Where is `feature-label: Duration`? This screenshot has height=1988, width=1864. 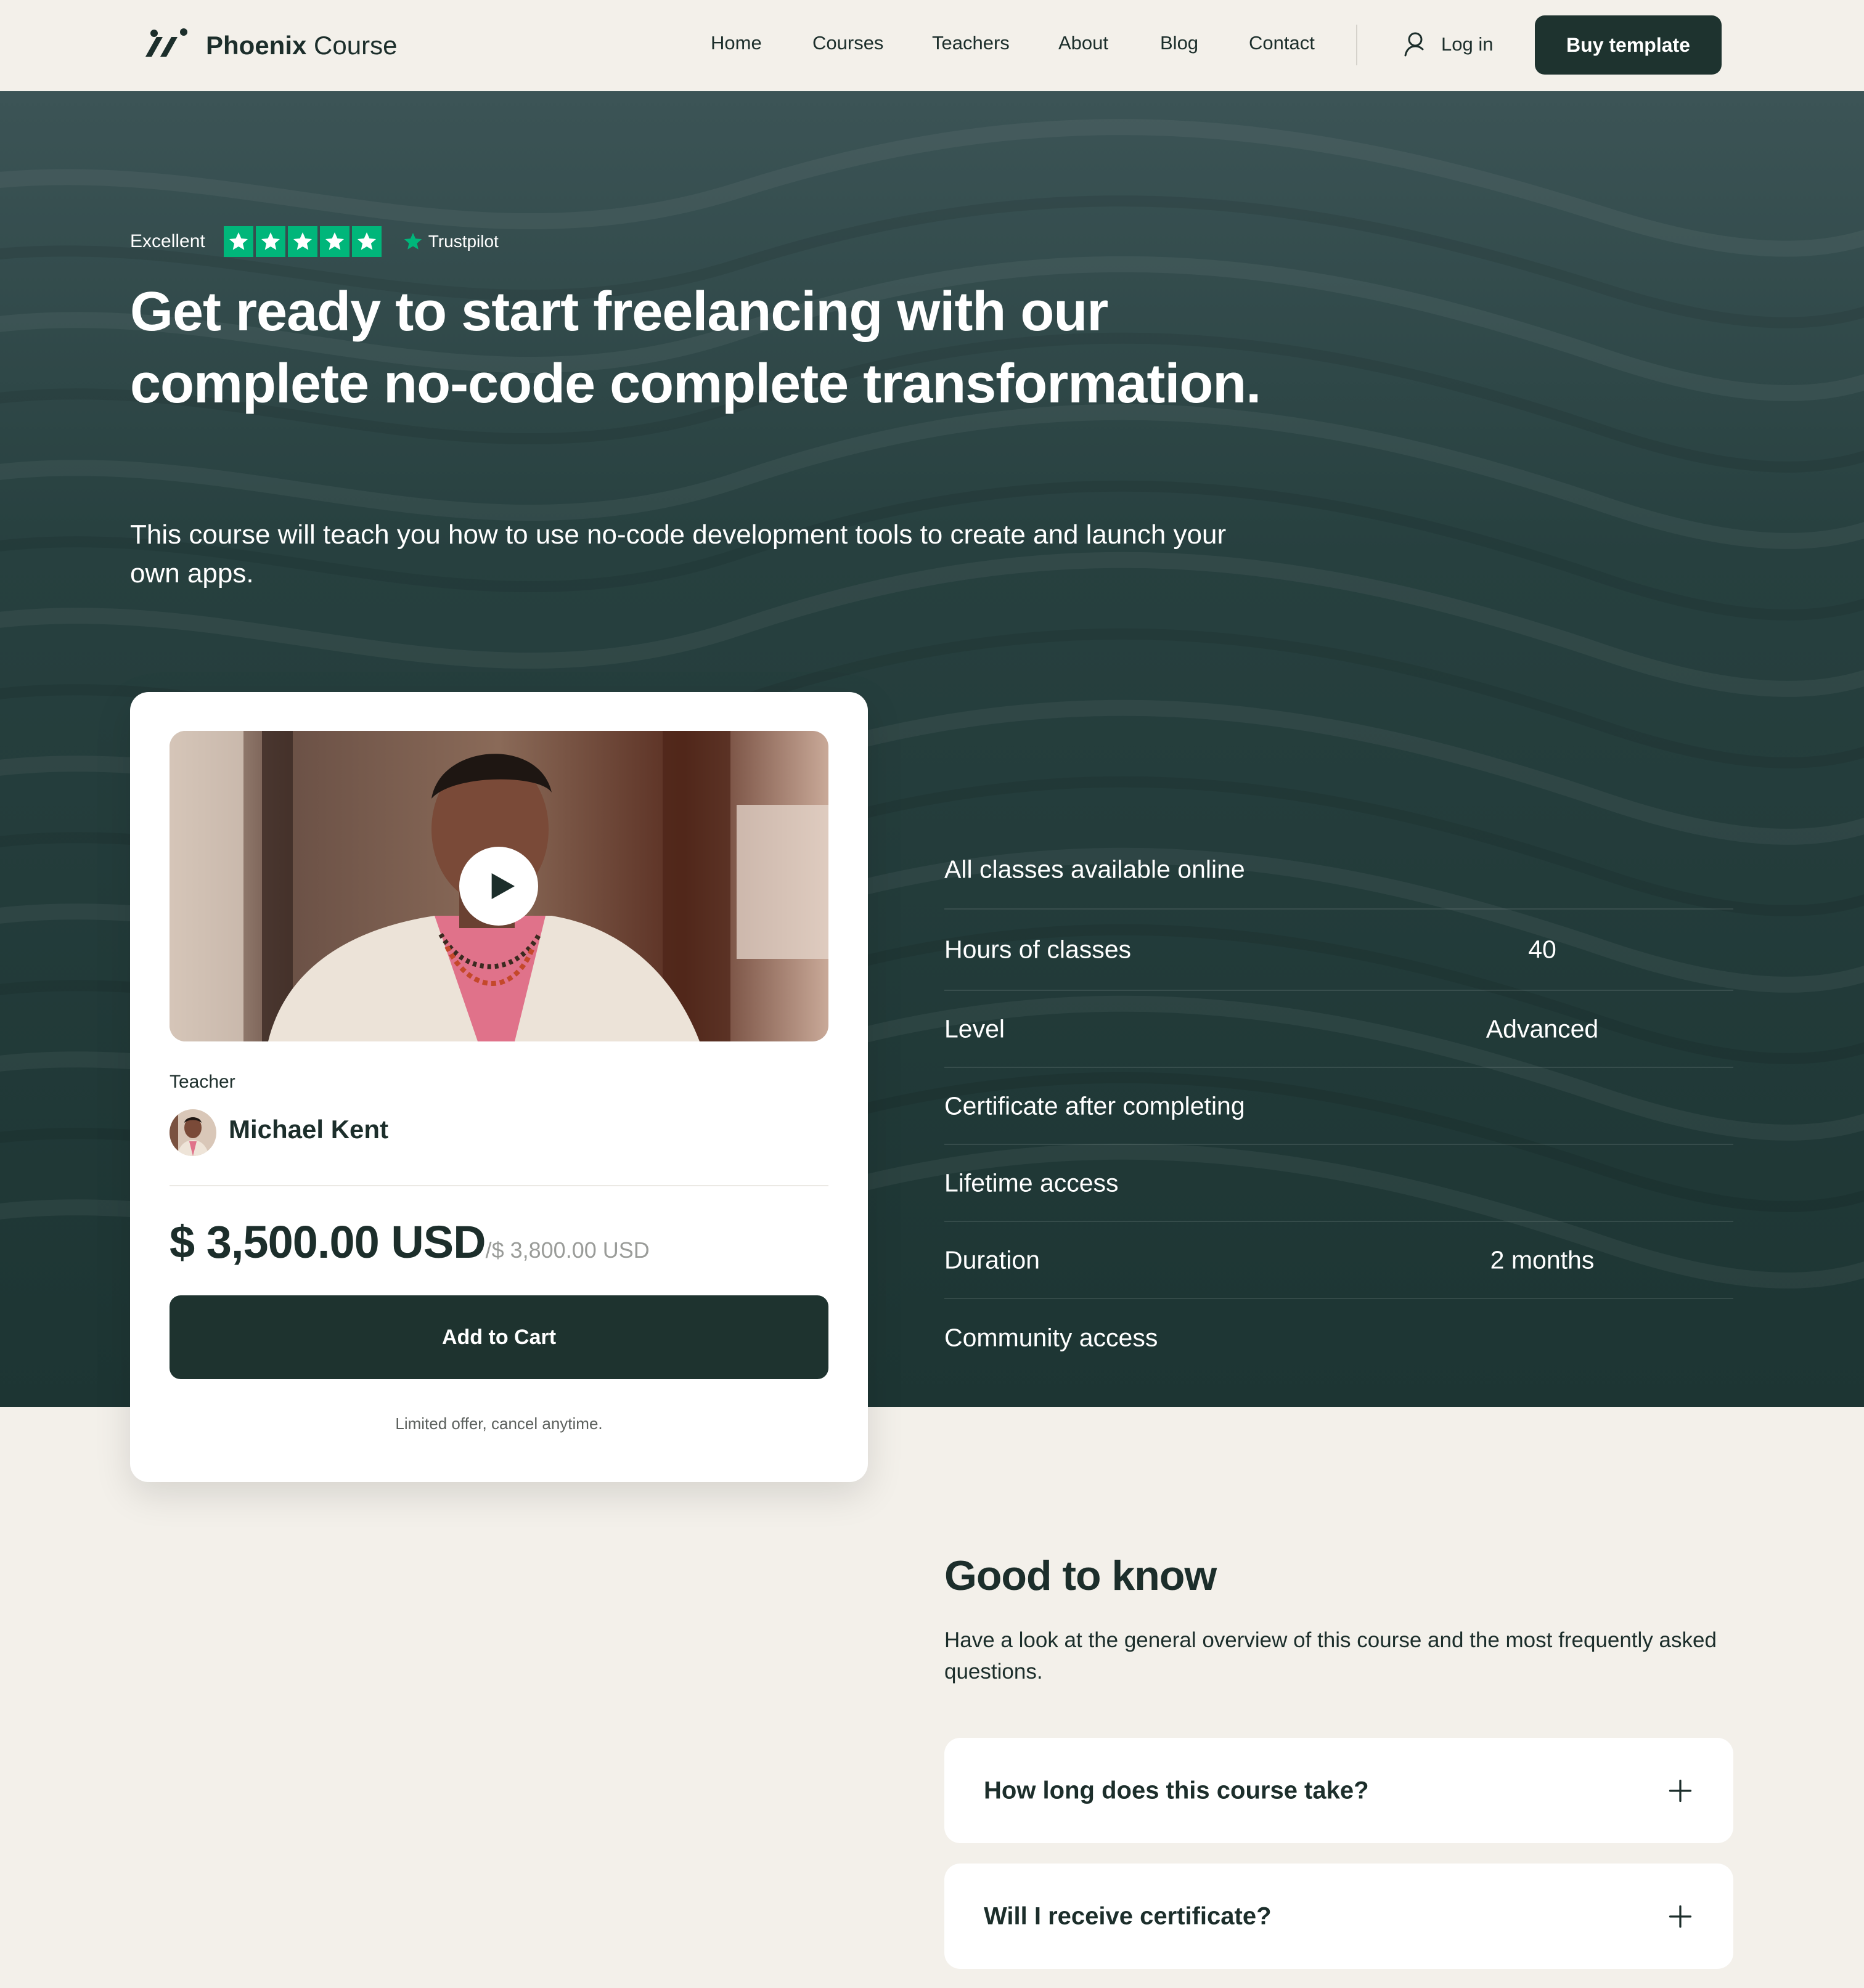 feature-label: Duration is located at coordinates (992, 1259).